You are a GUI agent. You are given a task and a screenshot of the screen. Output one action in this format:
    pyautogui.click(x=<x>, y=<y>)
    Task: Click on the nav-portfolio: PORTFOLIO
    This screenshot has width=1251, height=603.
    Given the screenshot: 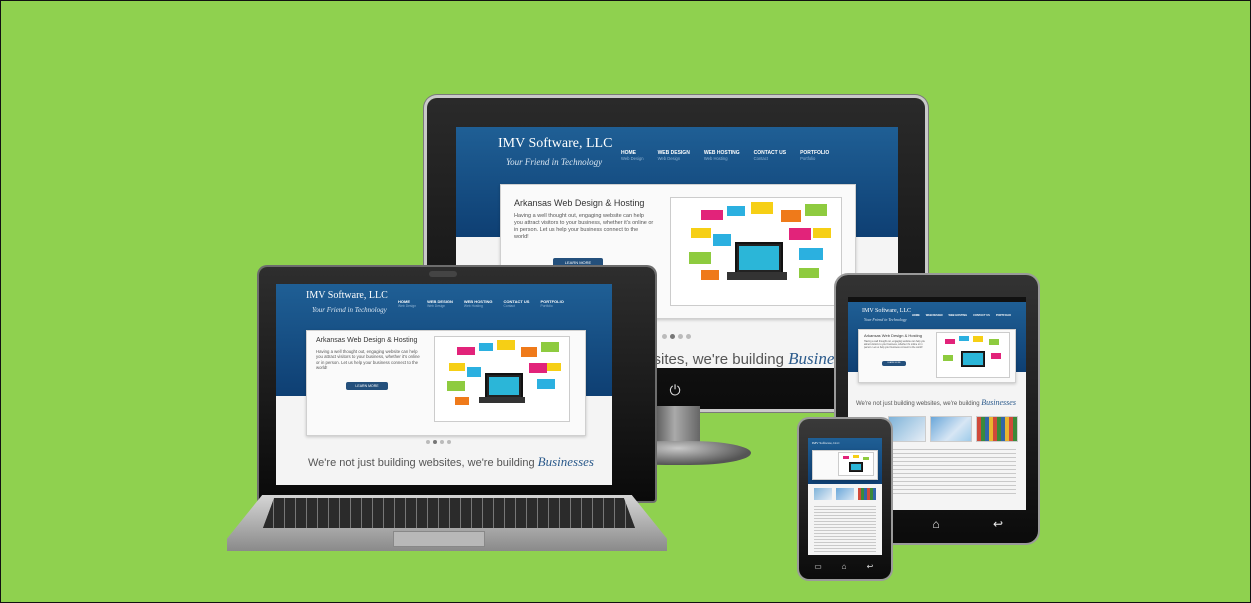 What is the action you would take?
    pyautogui.click(x=1003, y=315)
    